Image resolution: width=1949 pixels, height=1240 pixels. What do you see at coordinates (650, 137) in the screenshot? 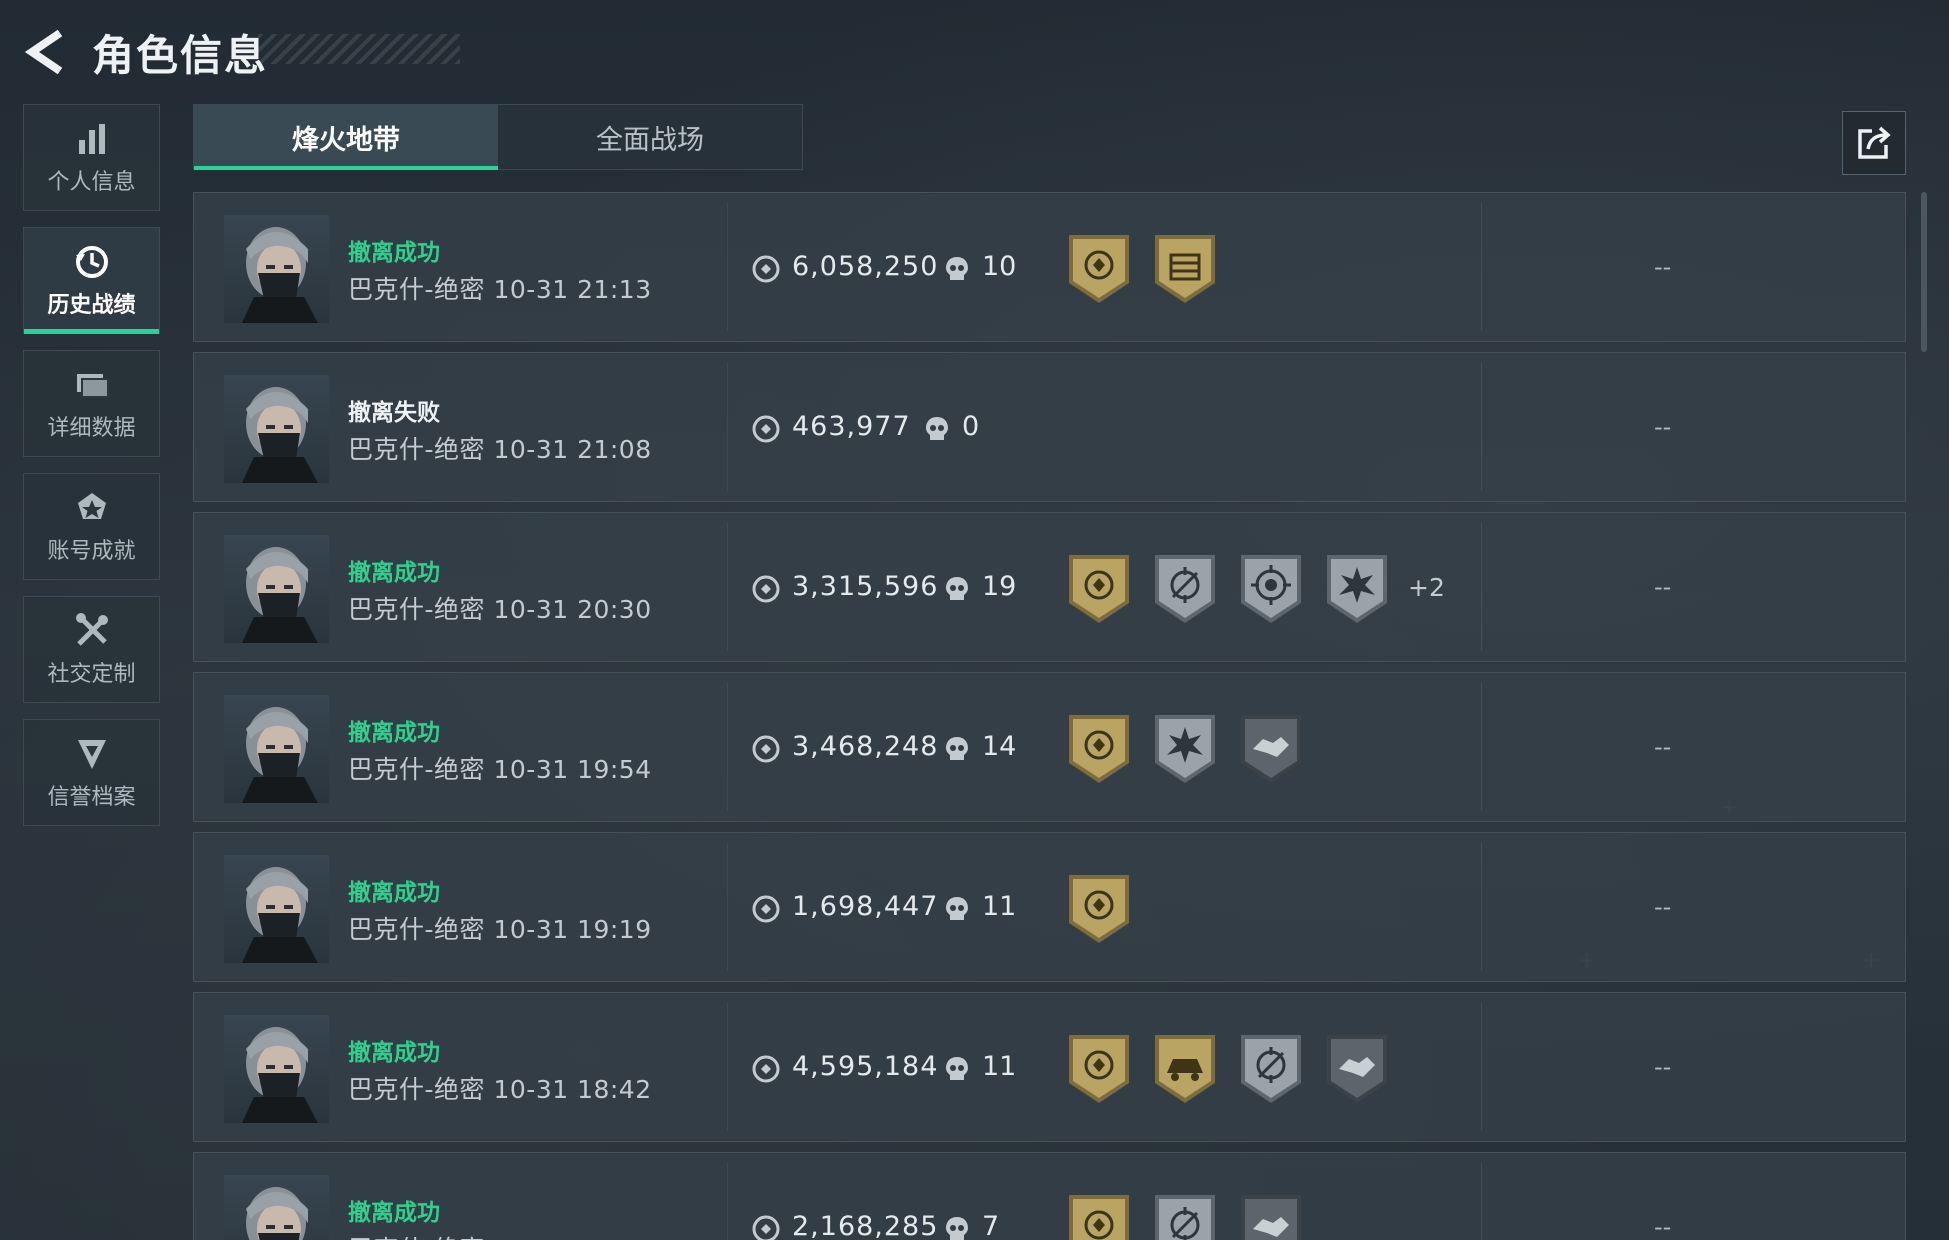
I see `tab-full-battlefield: 全面战场` at bounding box center [650, 137].